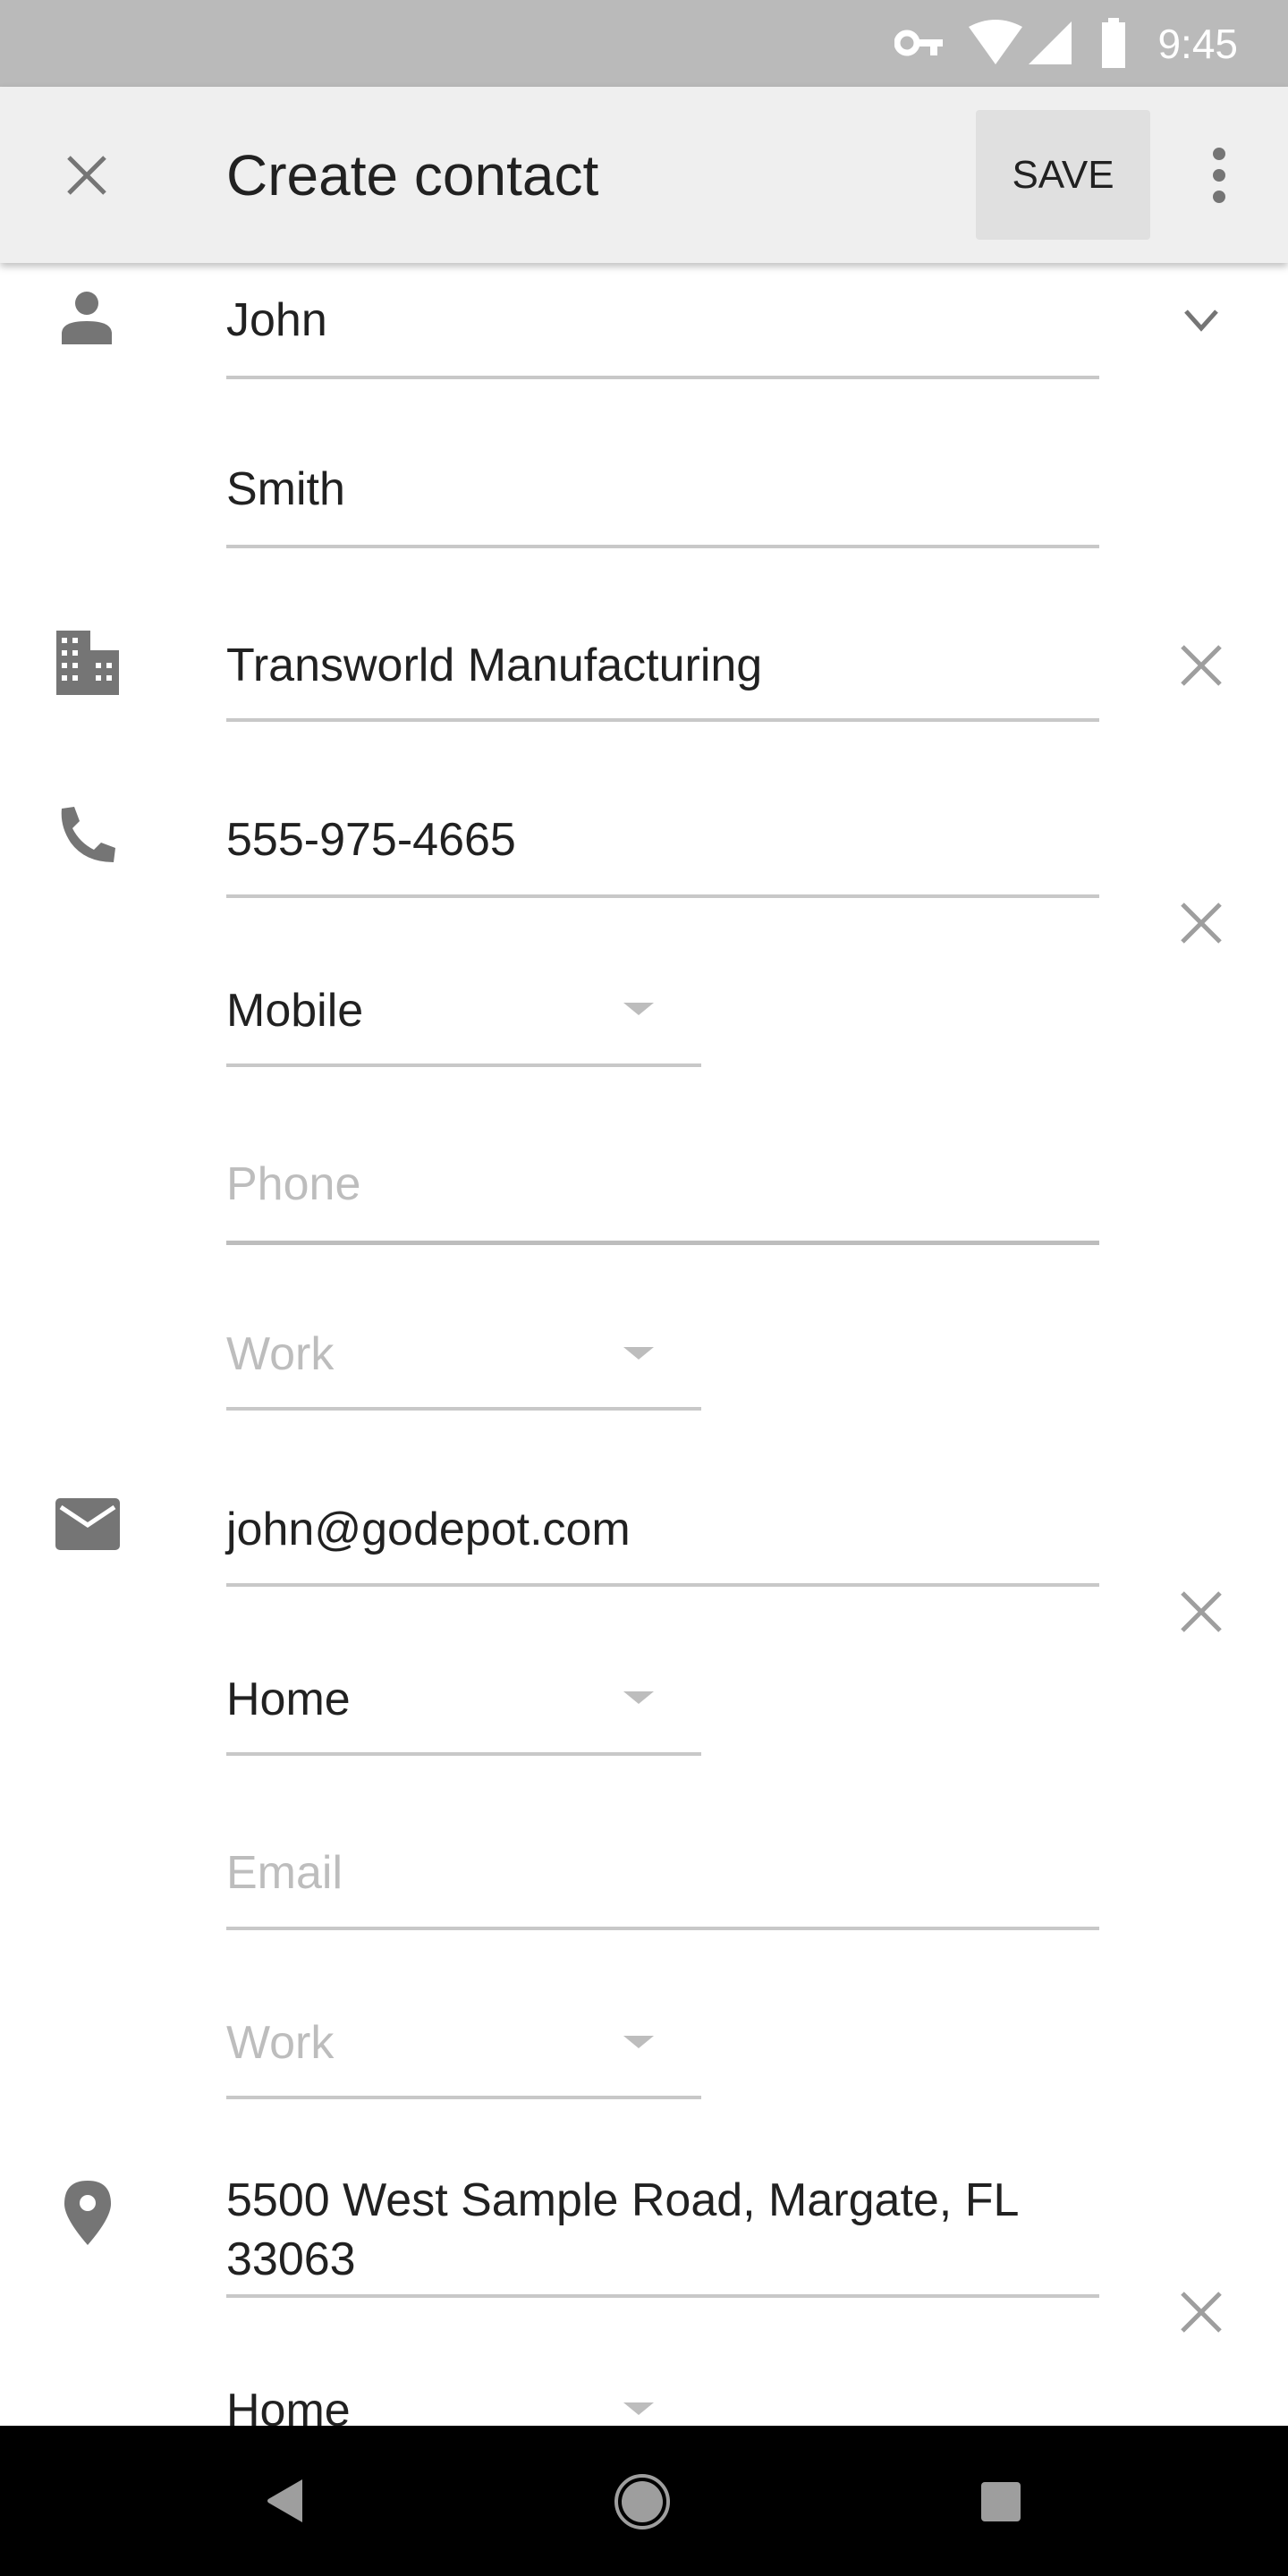  I want to click on first-name-input: John, so click(276, 320).